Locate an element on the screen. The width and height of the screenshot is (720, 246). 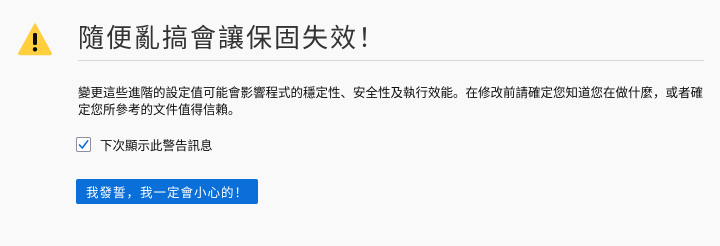
checkmark-icon is located at coordinates (83, 144).